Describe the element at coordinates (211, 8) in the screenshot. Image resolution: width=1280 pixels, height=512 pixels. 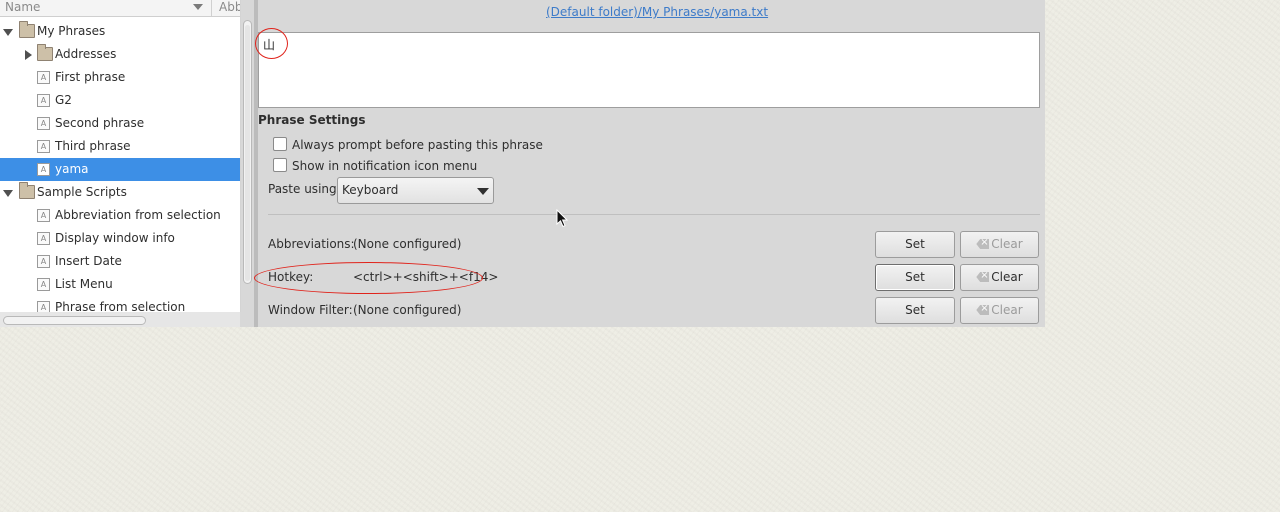
I see `column-separator` at that location.